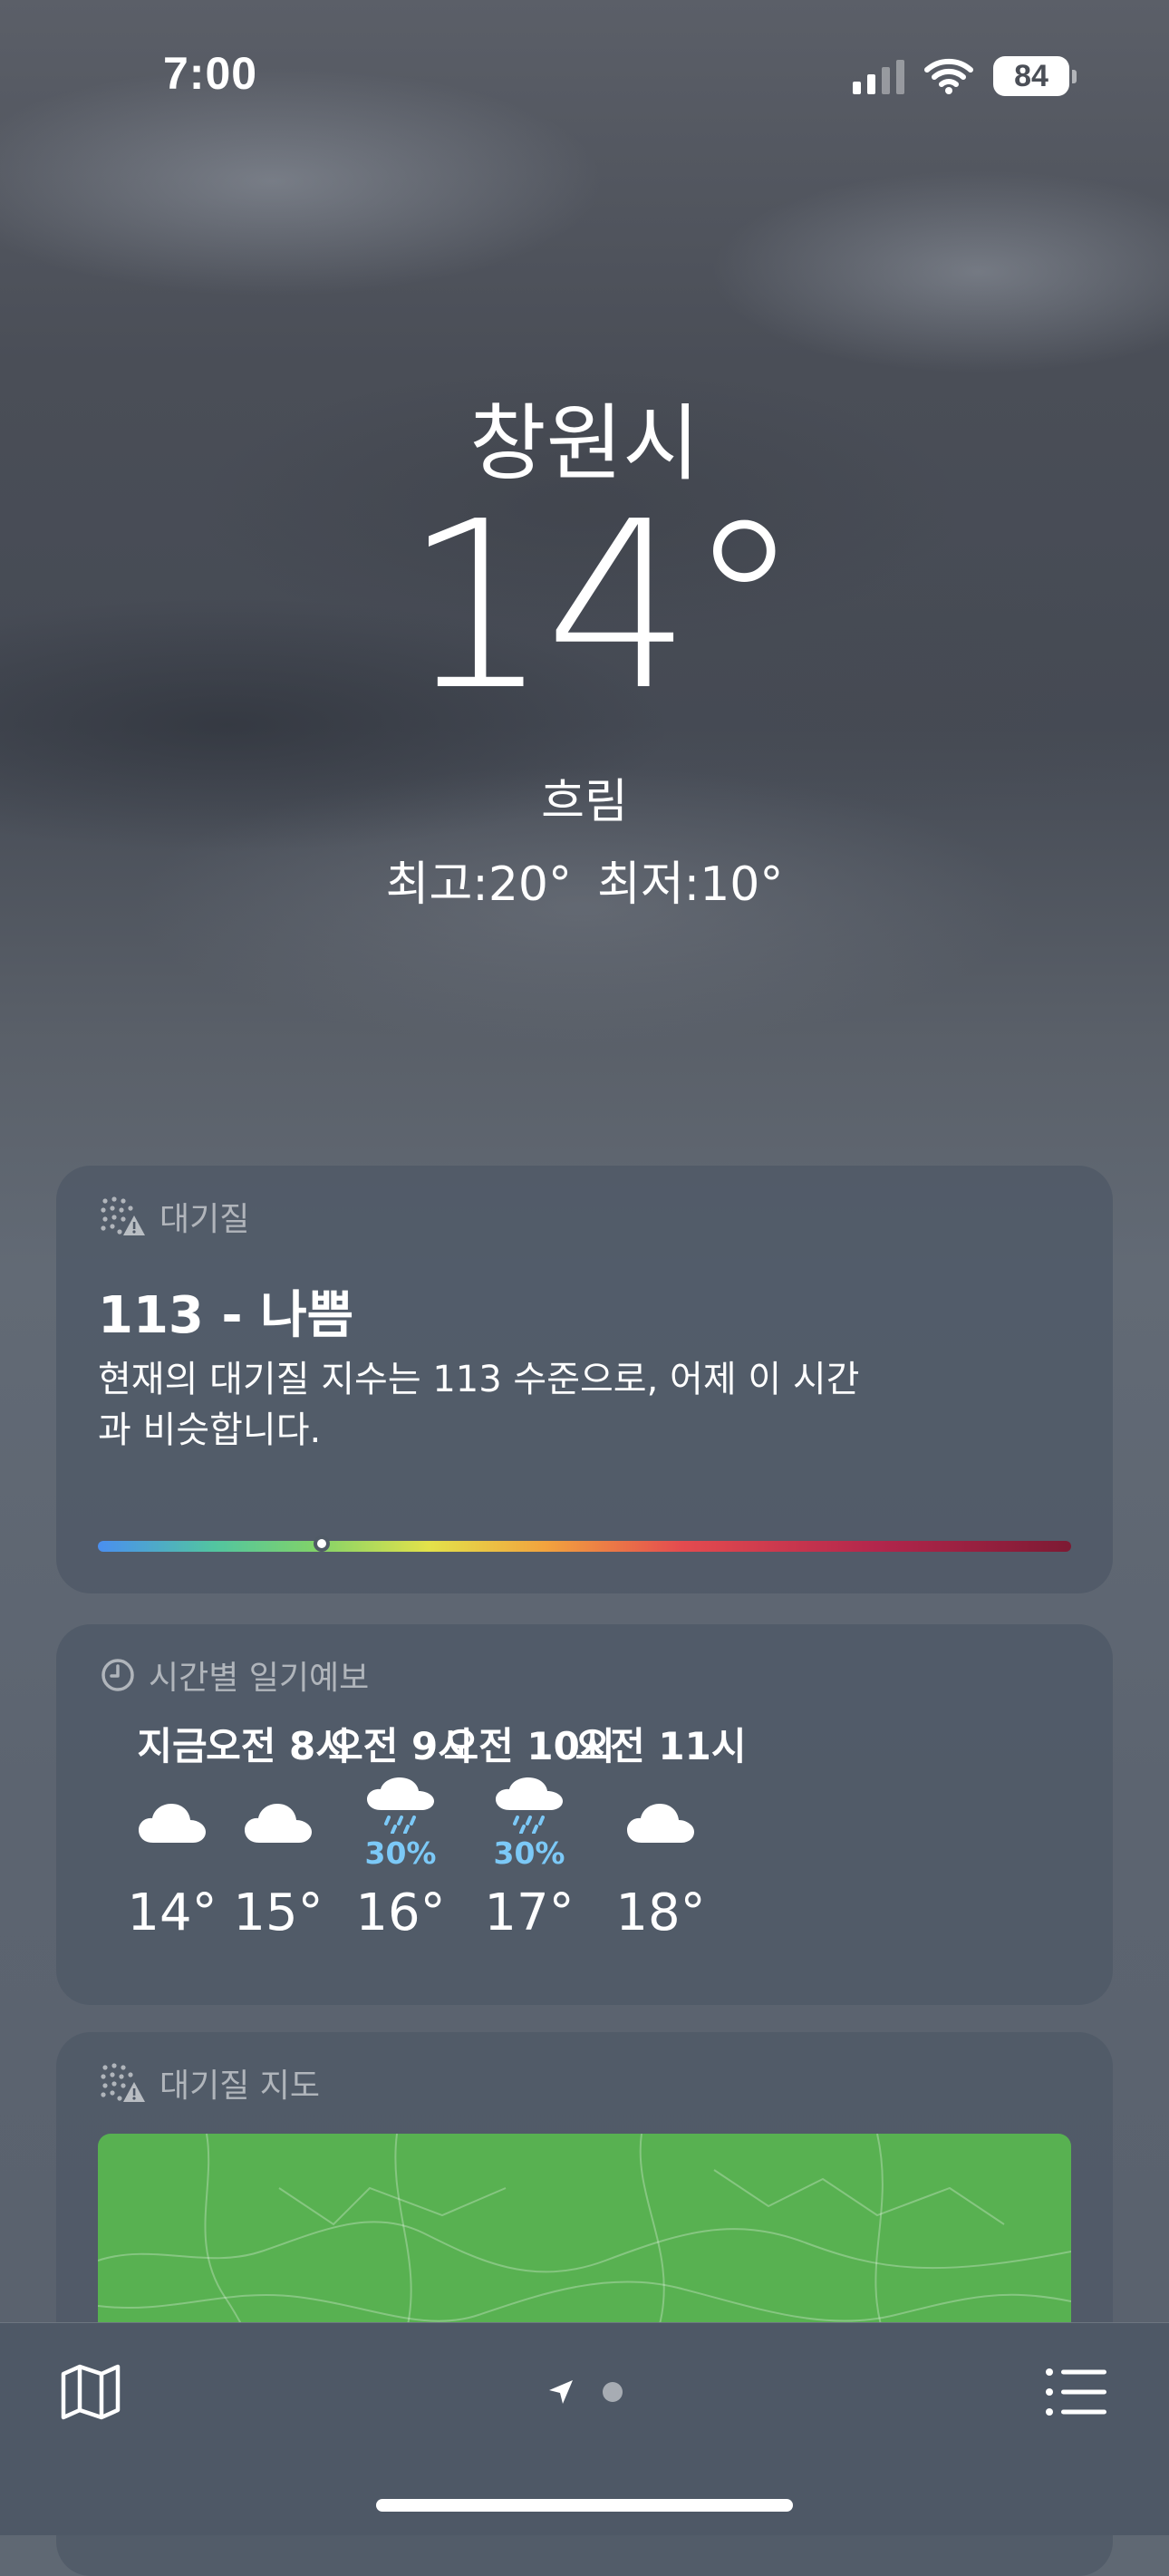 The width and height of the screenshot is (1169, 2576). I want to click on home-indicator, so click(584, 2505).